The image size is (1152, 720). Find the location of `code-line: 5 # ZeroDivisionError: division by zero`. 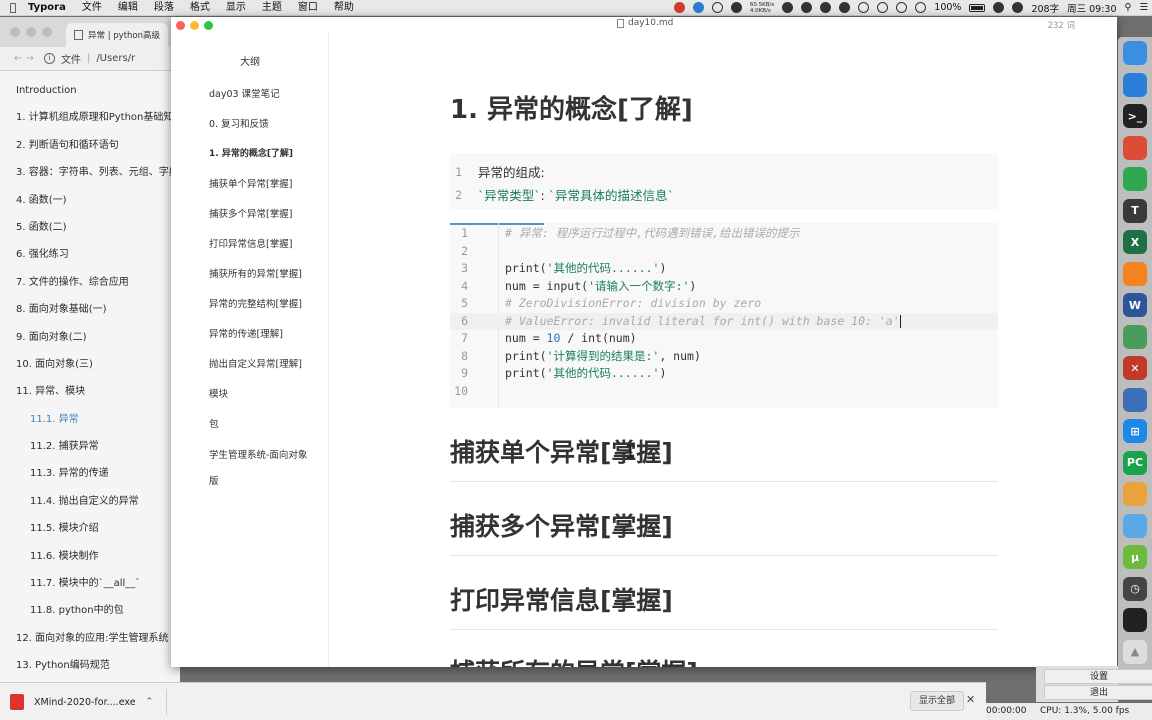

code-line: 5 # ZeroDivisionError: division by zero is located at coordinates (724, 304).